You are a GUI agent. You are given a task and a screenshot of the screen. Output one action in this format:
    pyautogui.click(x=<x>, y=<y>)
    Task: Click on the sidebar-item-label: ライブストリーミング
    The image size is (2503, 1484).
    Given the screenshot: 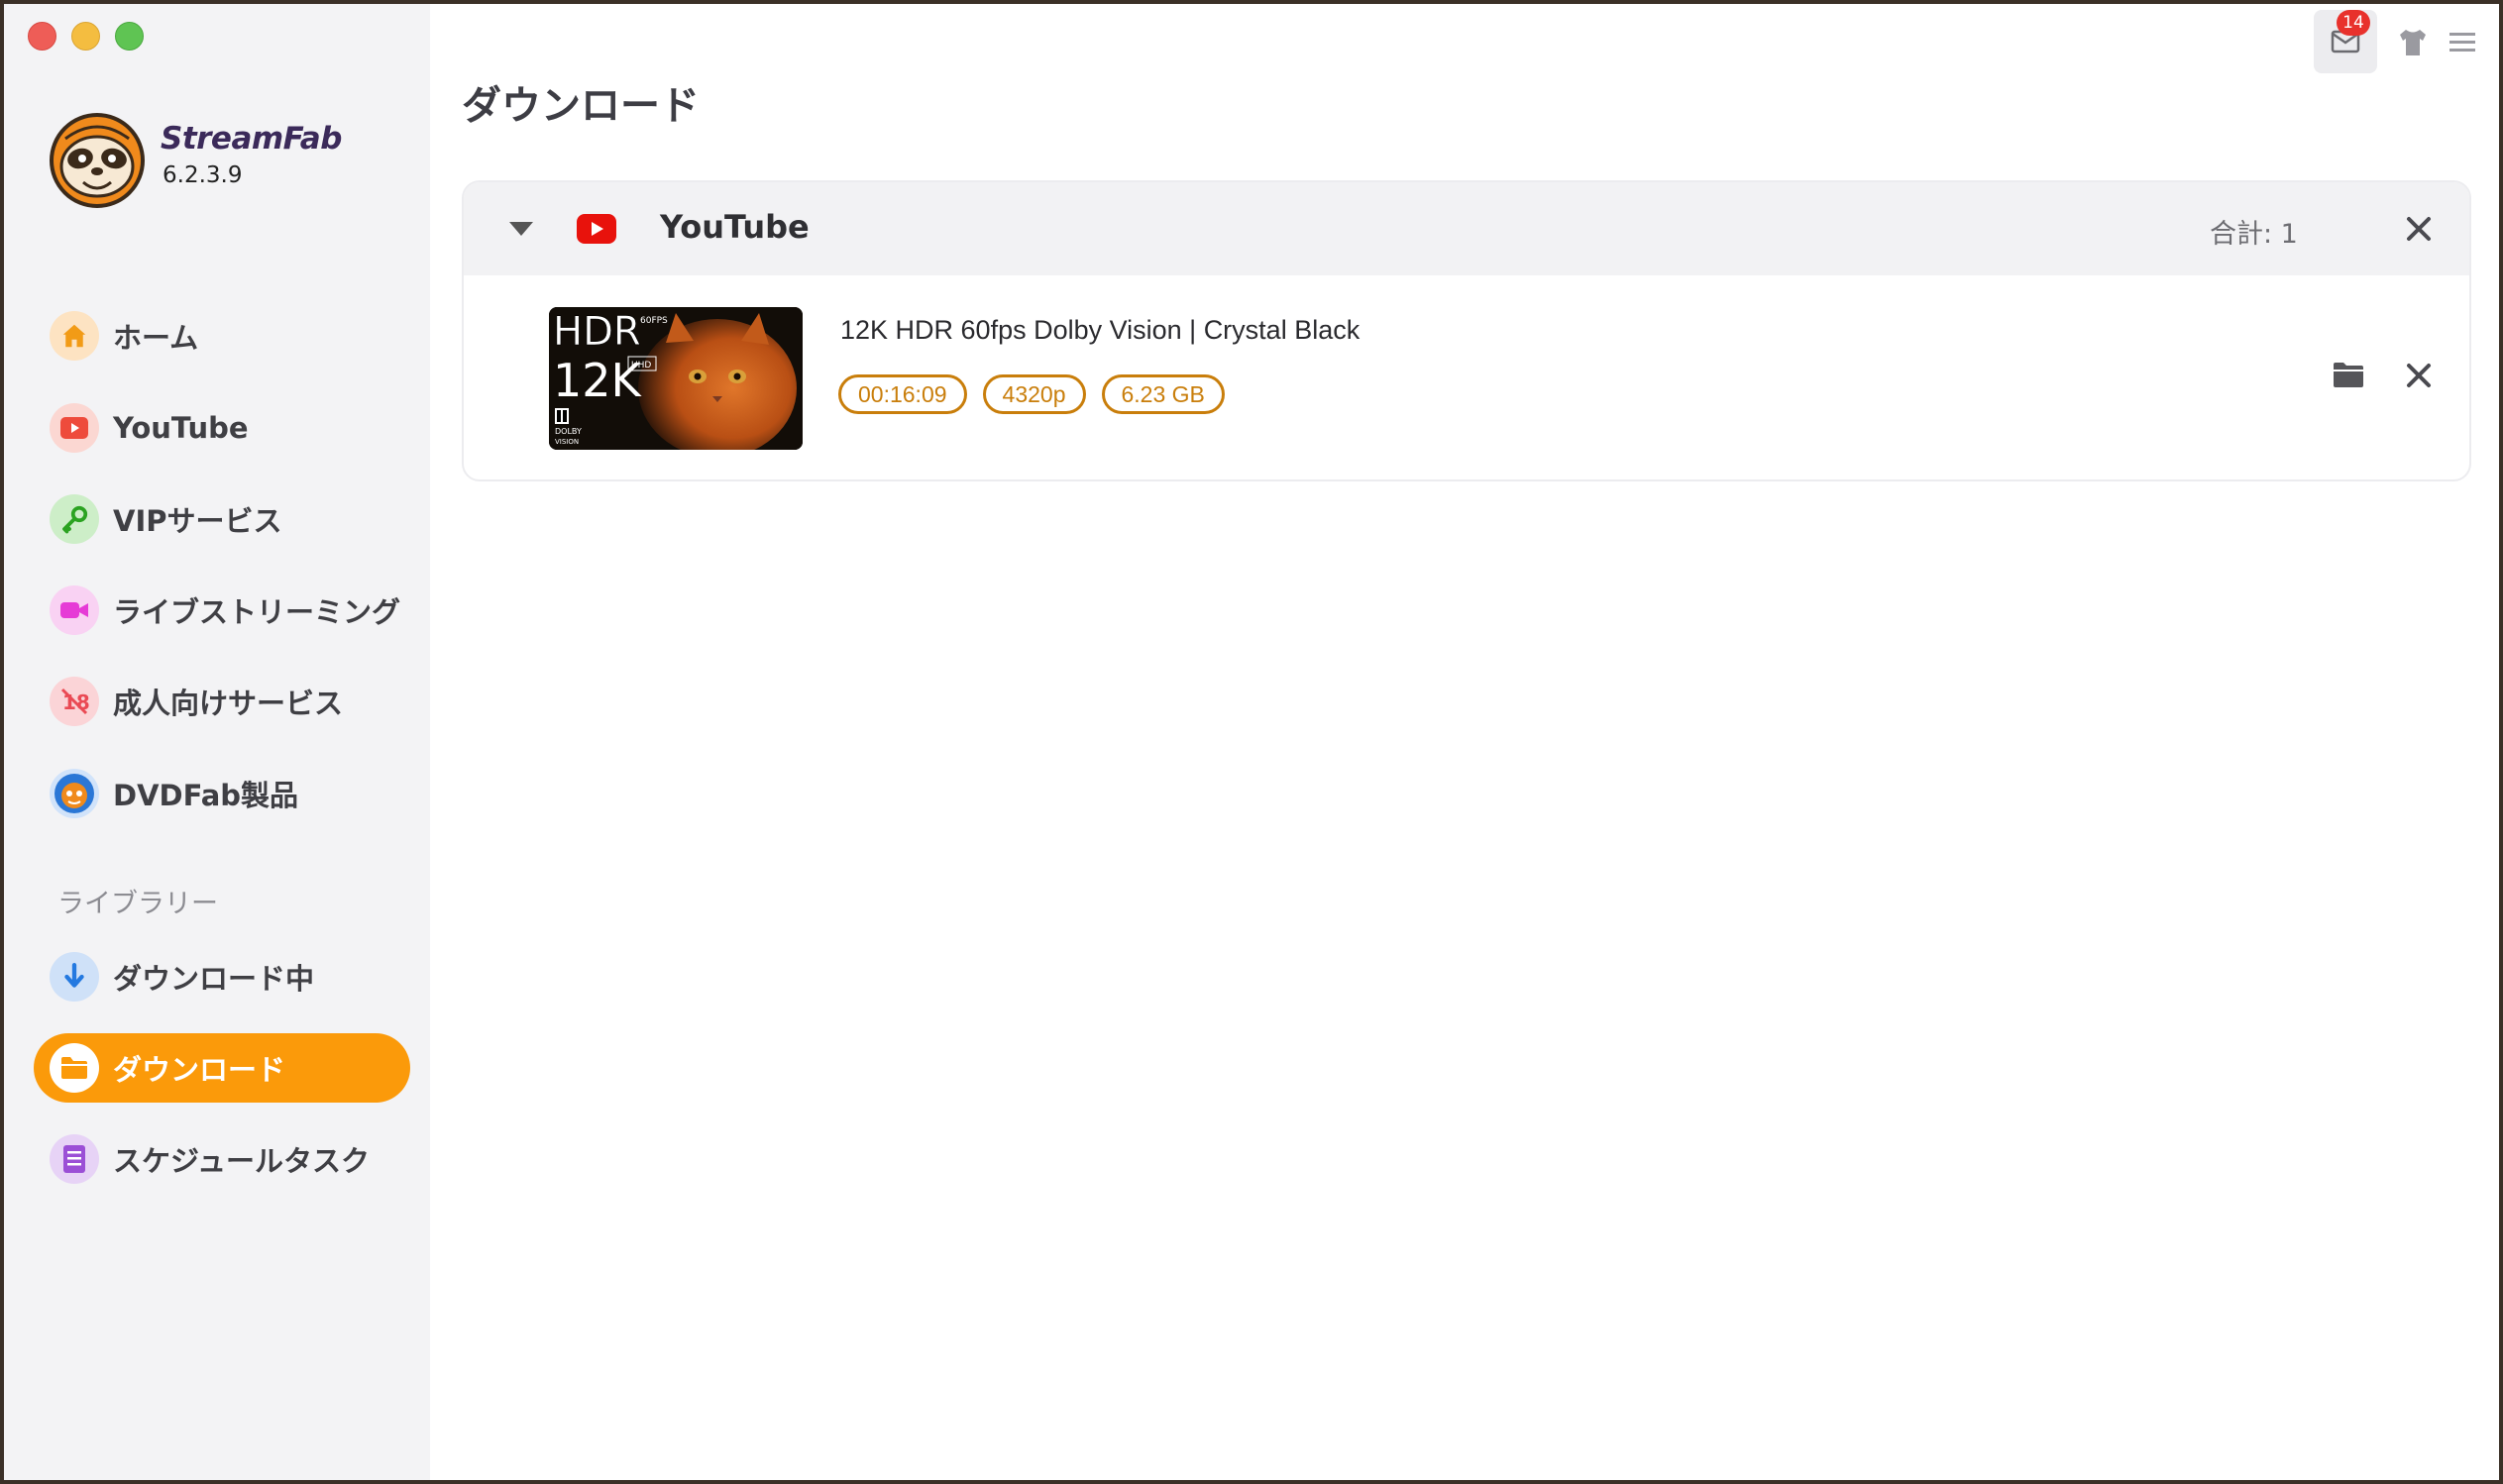 What is the action you would take?
    pyautogui.click(x=257, y=612)
    